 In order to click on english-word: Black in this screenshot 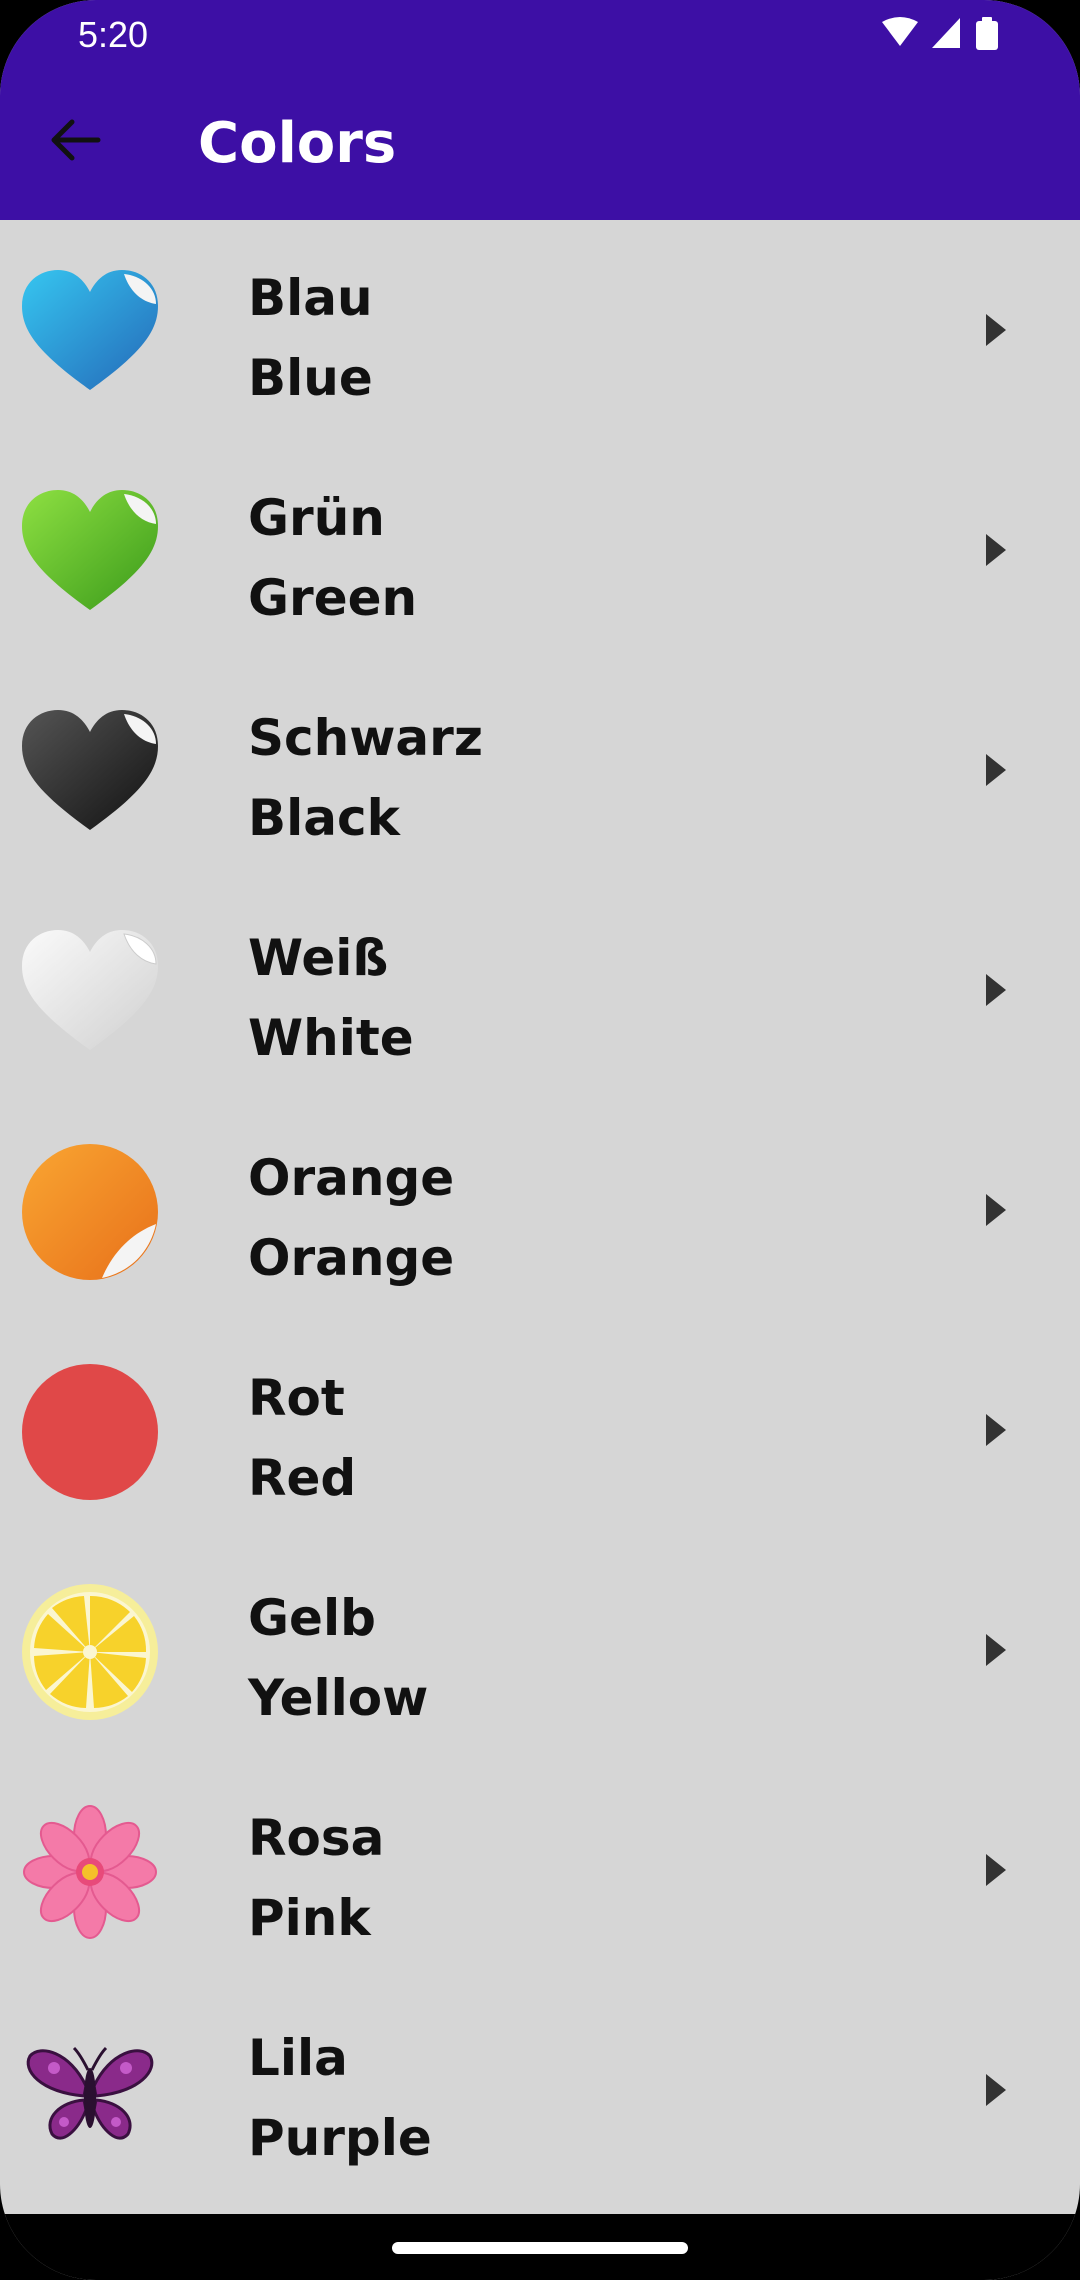, I will do `click(324, 818)`.